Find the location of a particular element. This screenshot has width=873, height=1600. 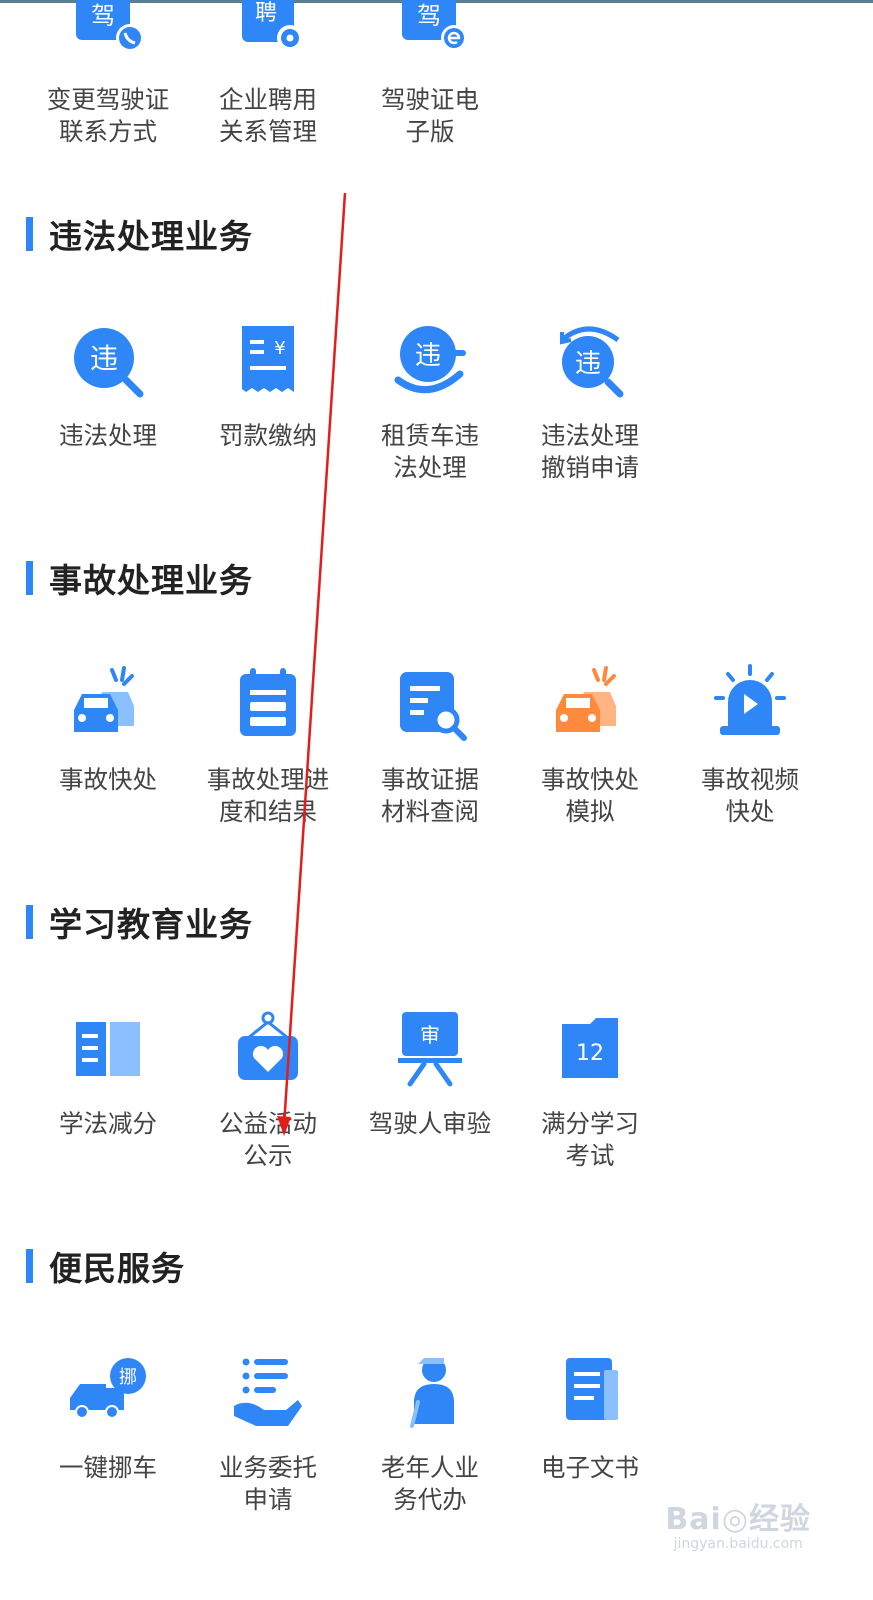

tile-label: 事故处理进 度和结果 is located at coordinates (268, 795).